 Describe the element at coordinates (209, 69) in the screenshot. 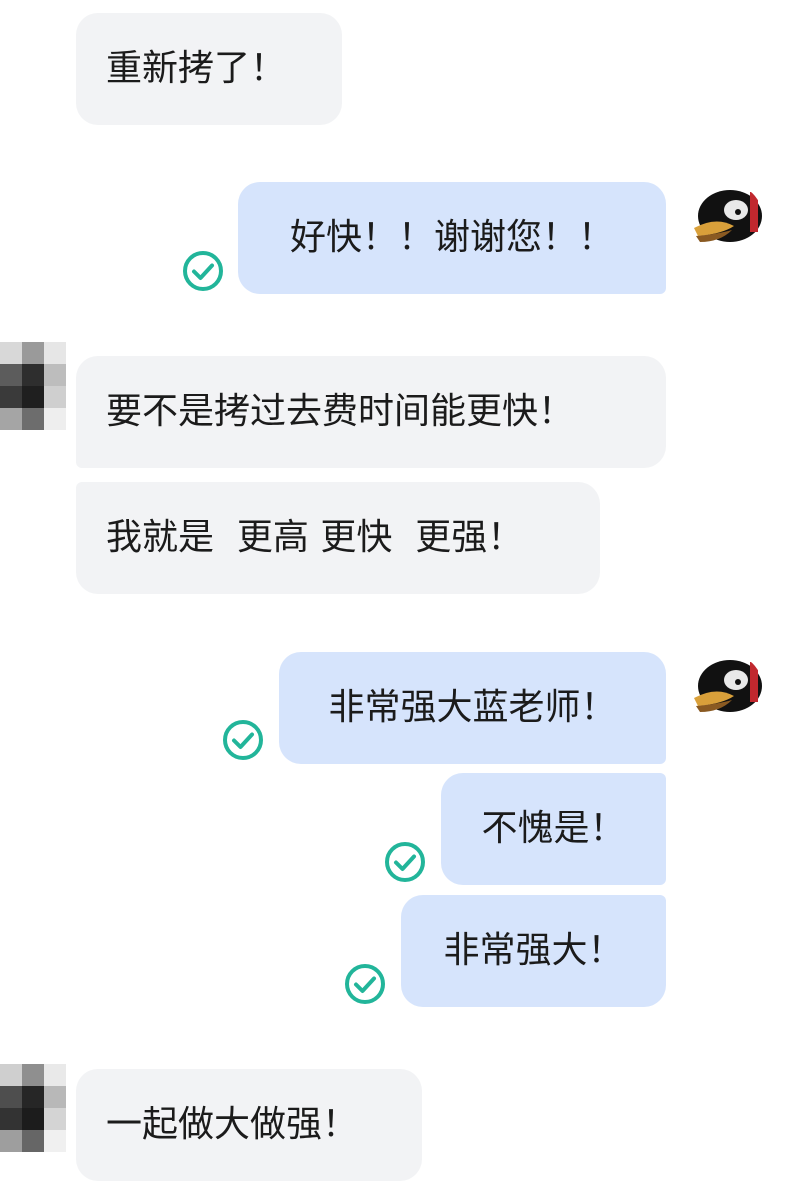

I see `message-bubble-received: 重新拷了！` at that location.